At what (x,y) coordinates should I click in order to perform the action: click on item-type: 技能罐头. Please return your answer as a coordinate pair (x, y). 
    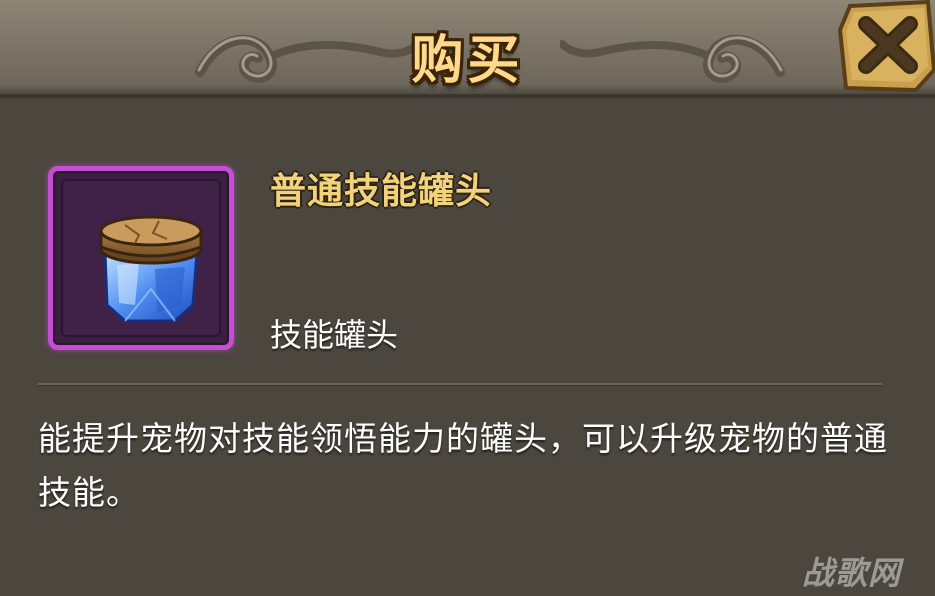
    Looking at the image, I should click on (334, 335).